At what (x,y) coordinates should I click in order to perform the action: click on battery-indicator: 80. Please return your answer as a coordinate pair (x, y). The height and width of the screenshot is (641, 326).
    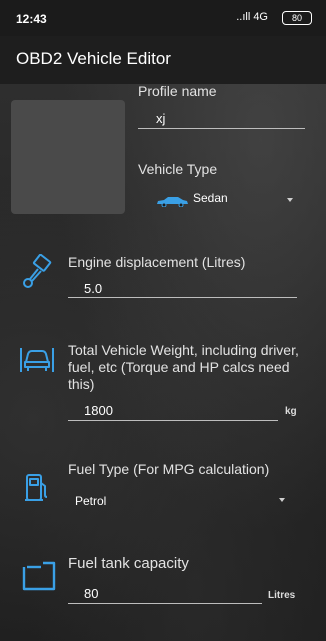
    Looking at the image, I should click on (297, 18).